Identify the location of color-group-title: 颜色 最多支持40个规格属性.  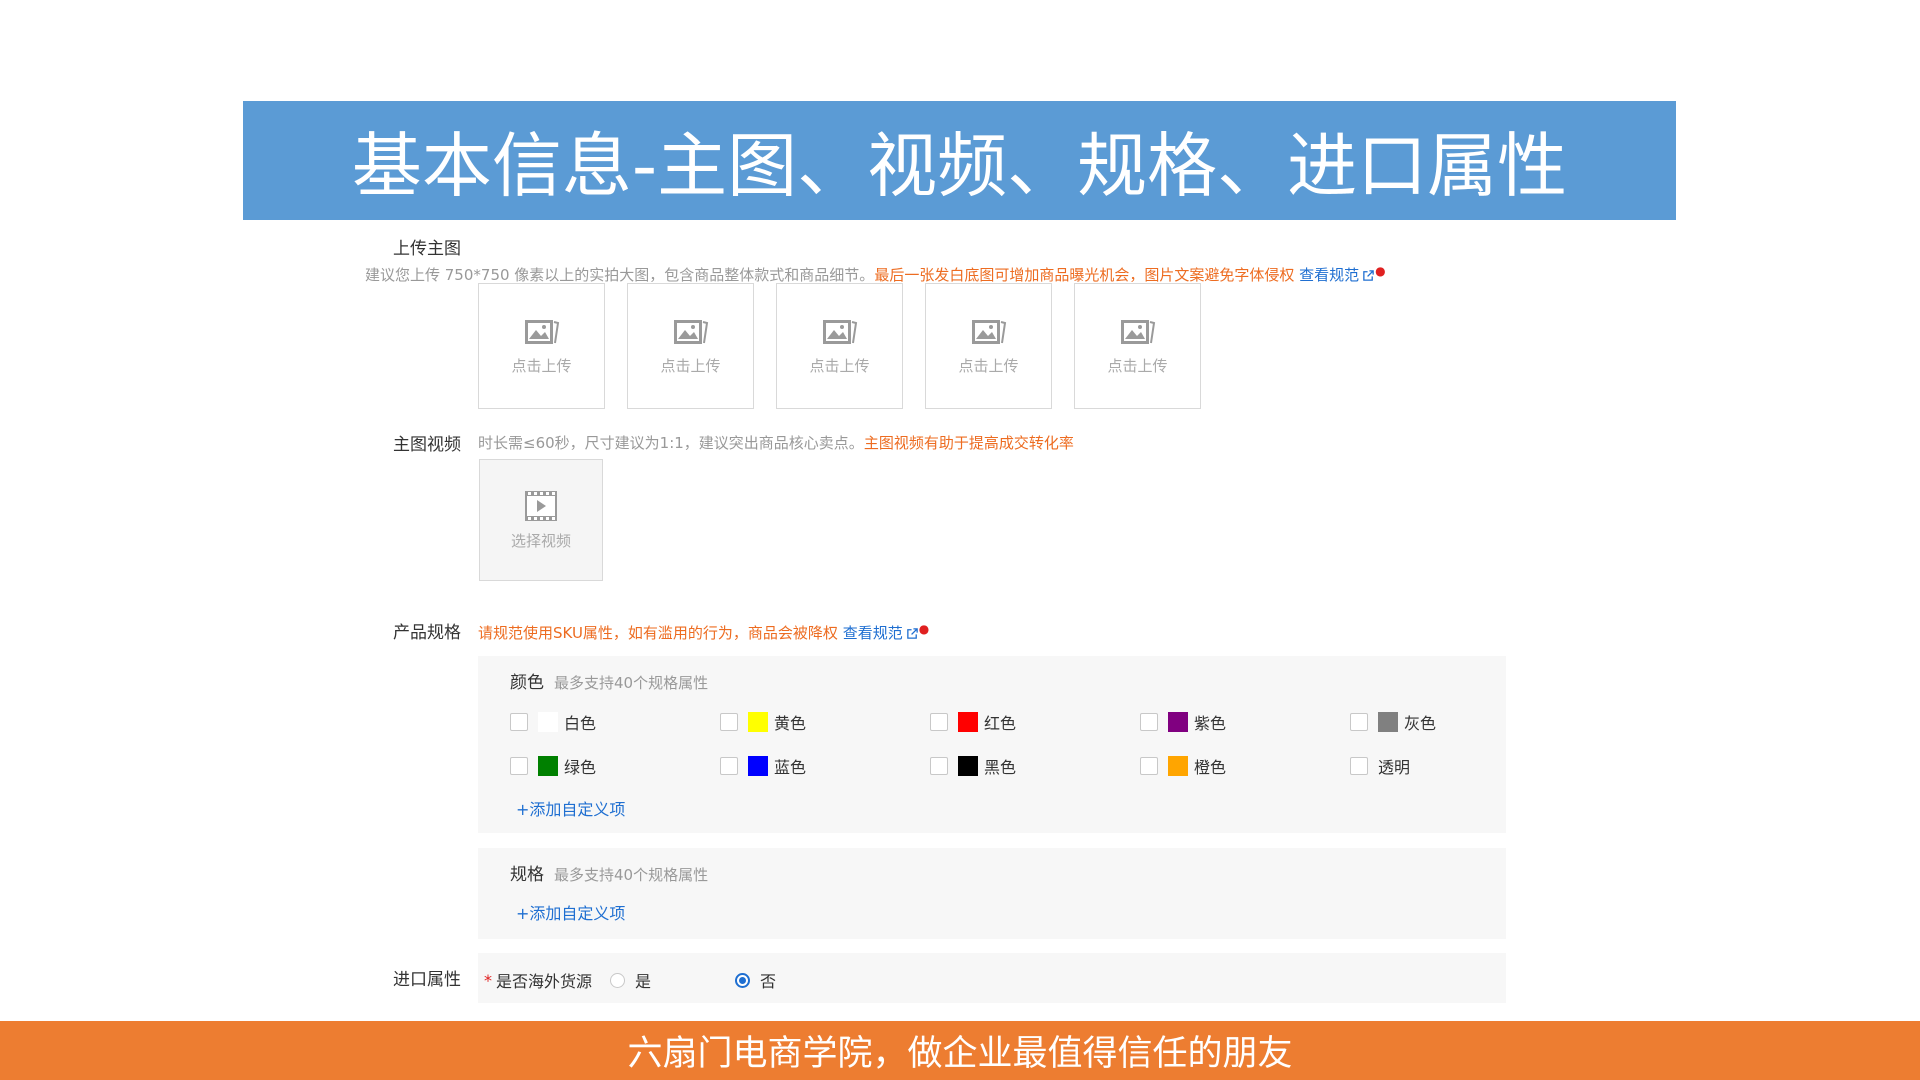
(609, 680).